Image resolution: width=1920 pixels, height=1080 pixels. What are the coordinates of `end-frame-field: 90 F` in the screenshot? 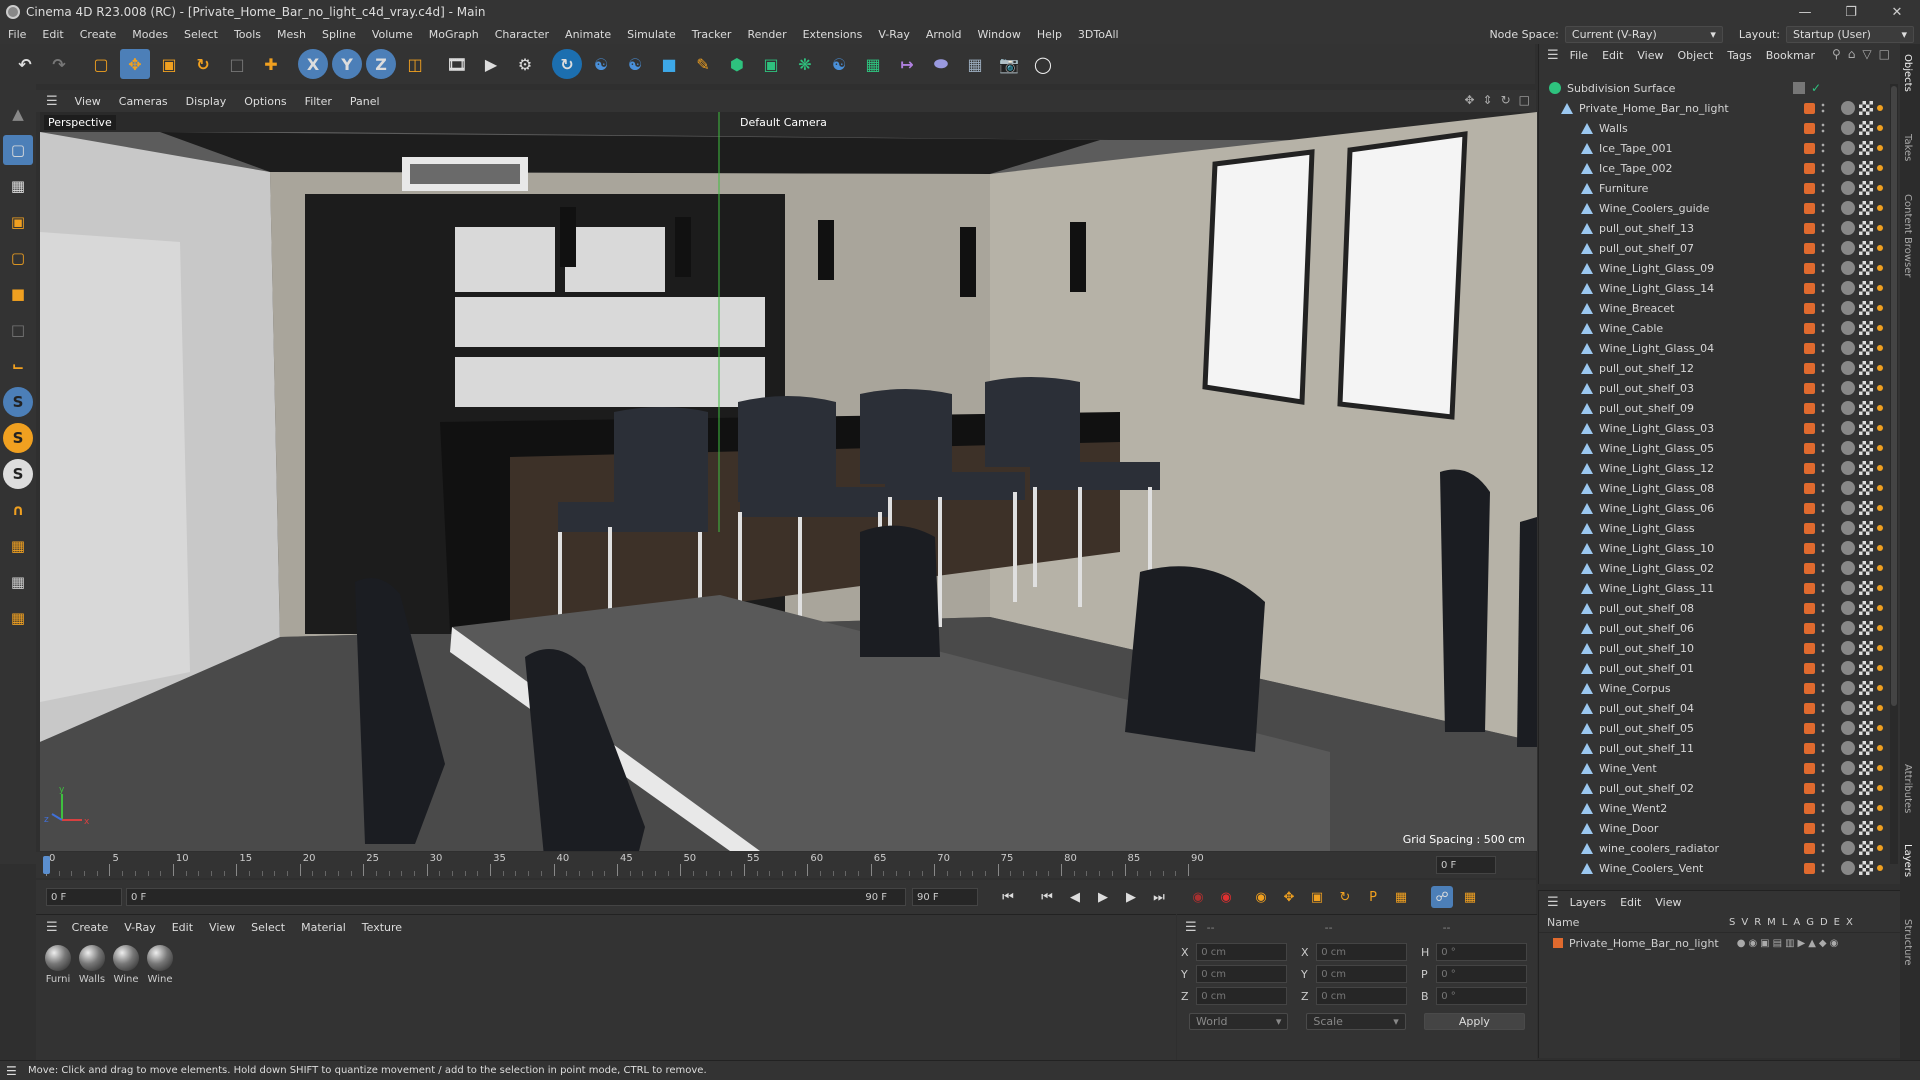 It's located at (945, 897).